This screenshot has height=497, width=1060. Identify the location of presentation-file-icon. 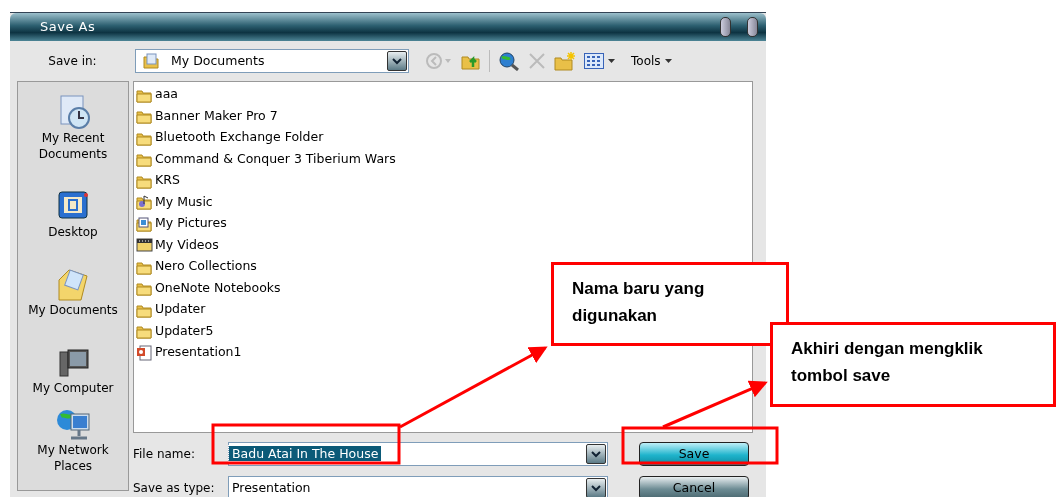
(144, 352).